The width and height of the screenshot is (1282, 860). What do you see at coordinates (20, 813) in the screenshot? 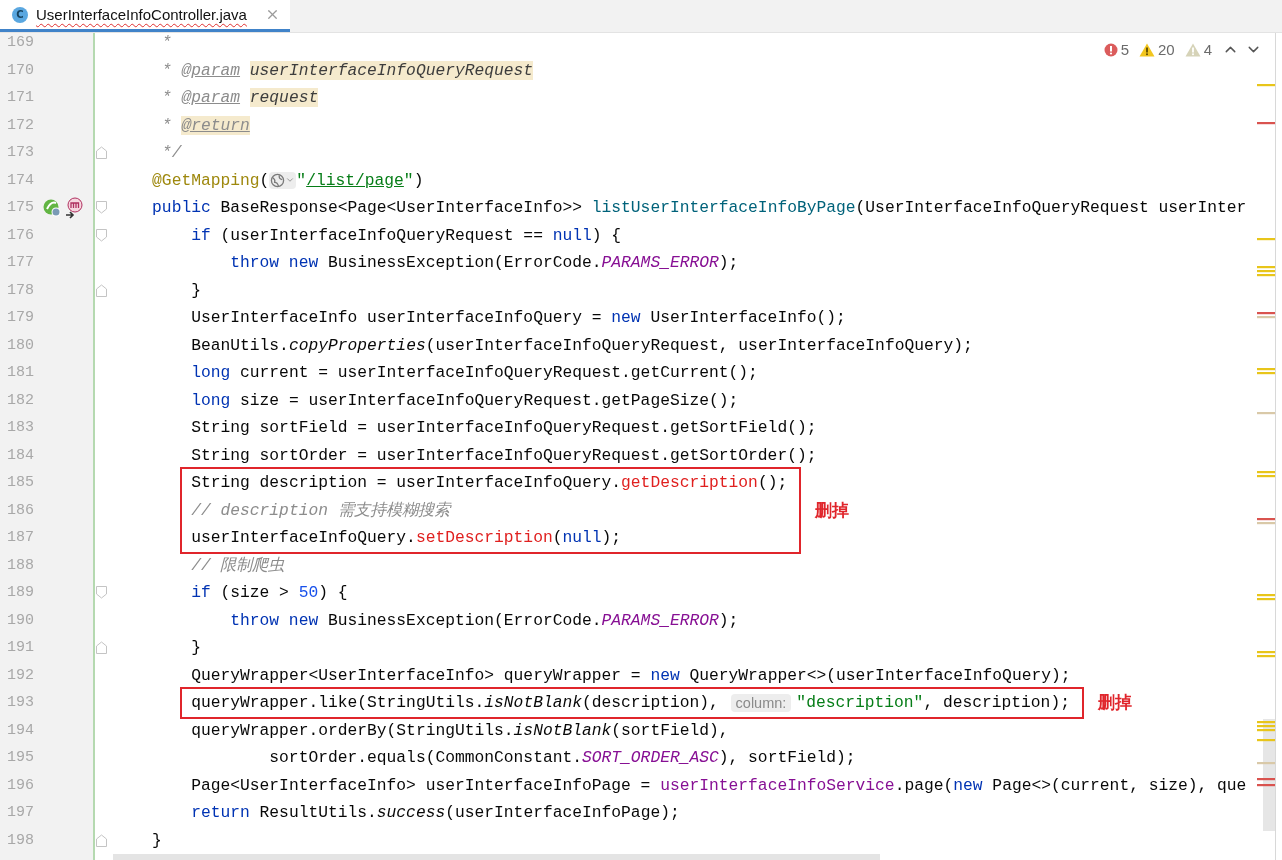
I see `line-number: 197` at bounding box center [20, 813].